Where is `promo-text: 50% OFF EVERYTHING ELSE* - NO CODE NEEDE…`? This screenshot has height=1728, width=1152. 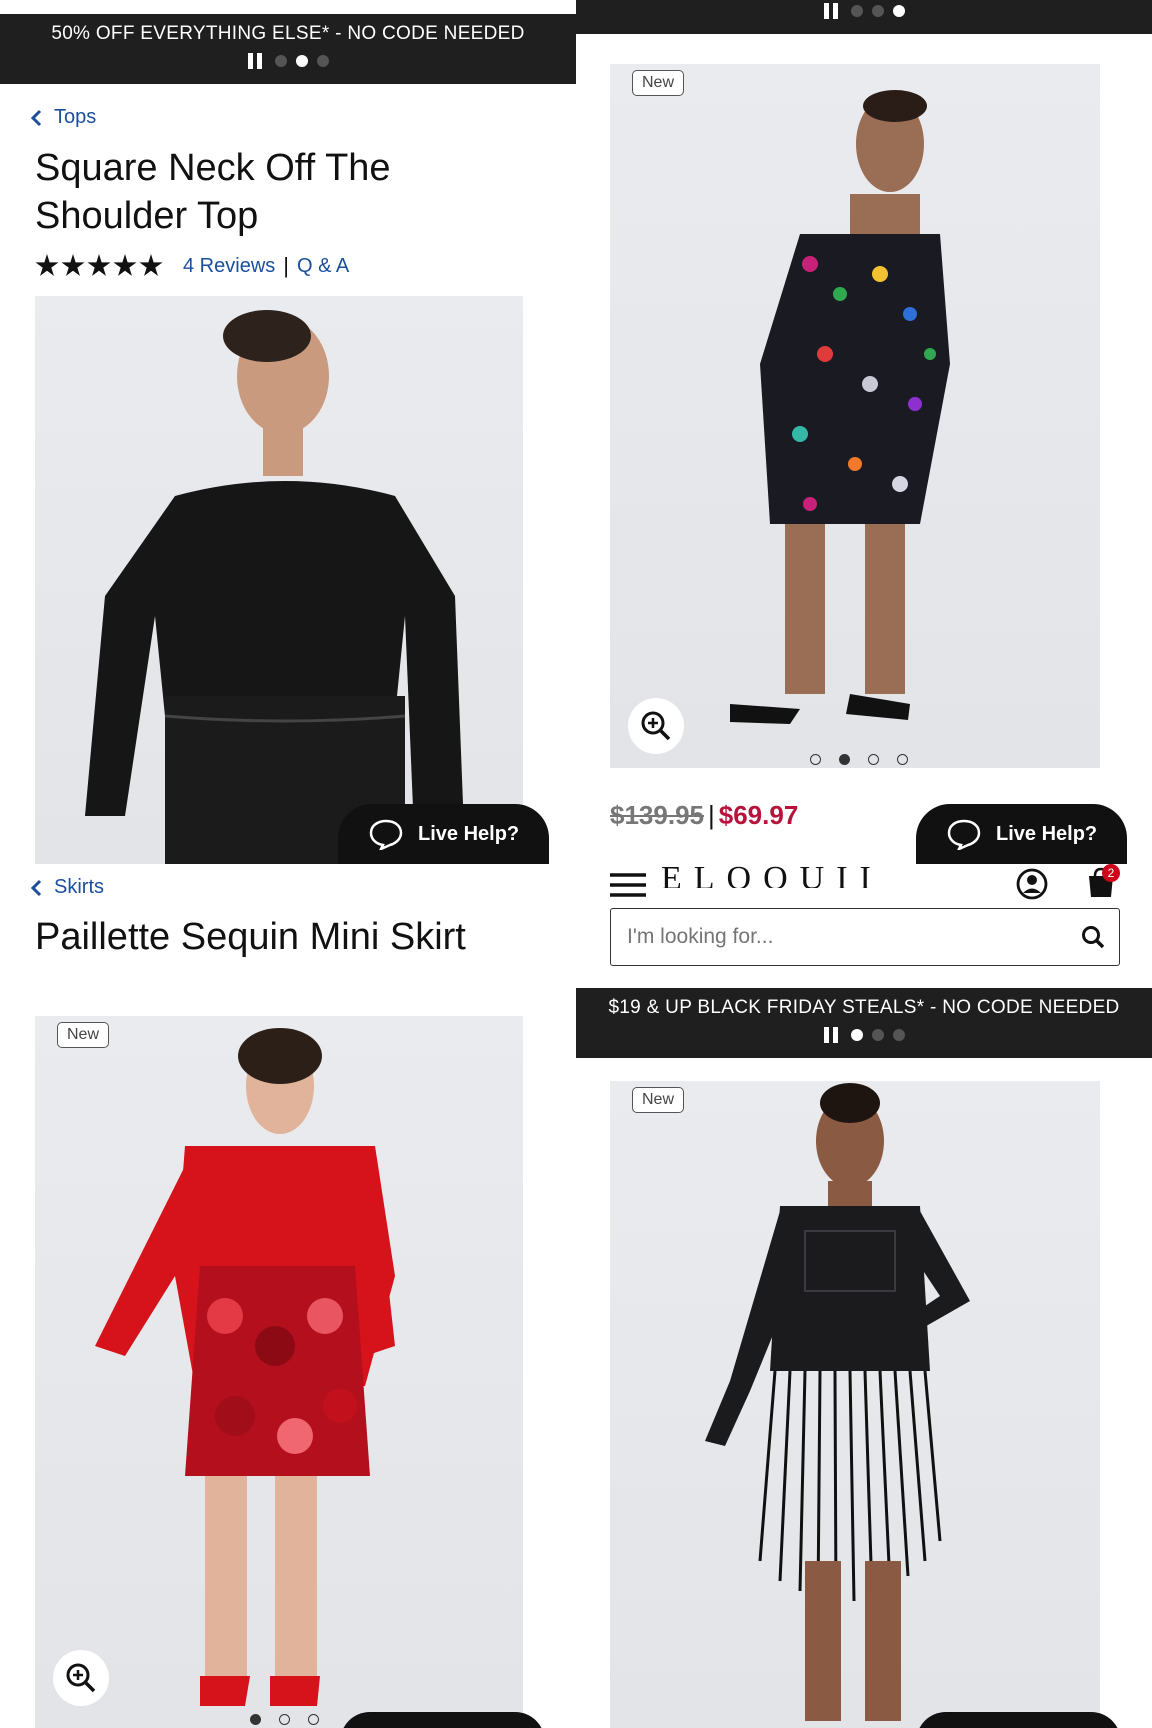 promo-text: 50% OFF EVERYTHING ELSE* - NO CODE NEEDE… is located at coordinates (288, 33).